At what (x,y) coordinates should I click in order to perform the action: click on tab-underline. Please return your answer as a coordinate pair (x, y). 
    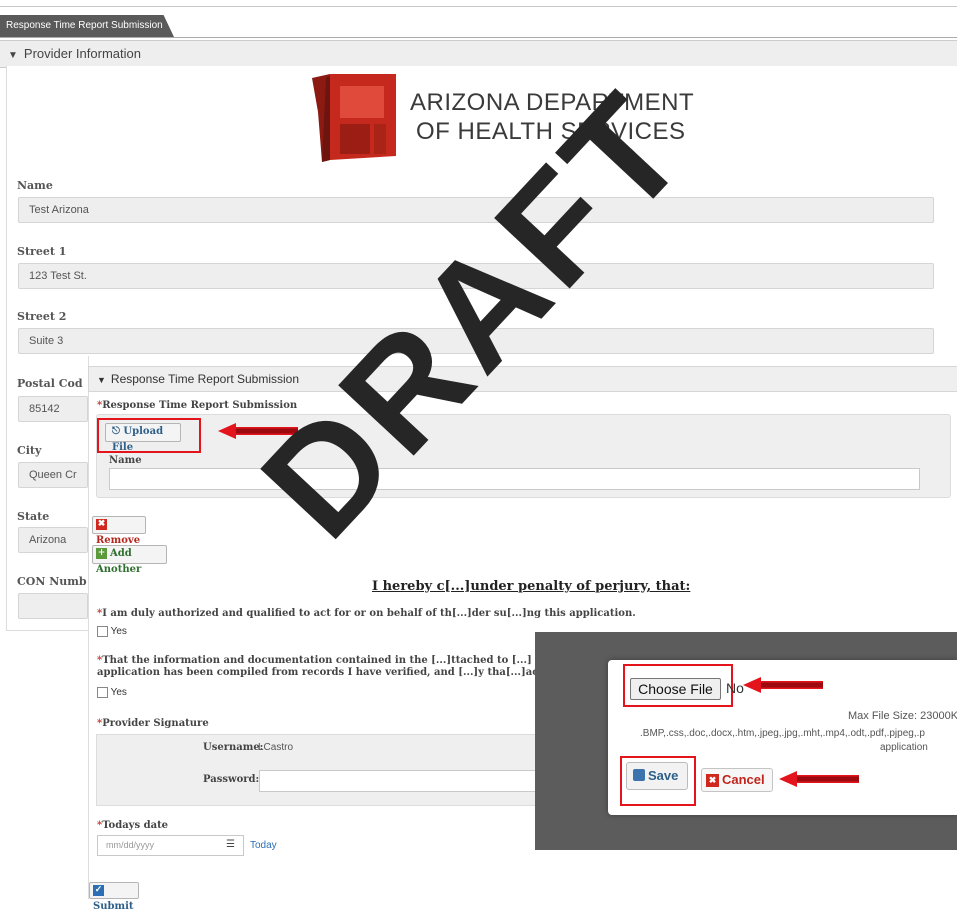
    Looking at the image, I should click on (478, 37).